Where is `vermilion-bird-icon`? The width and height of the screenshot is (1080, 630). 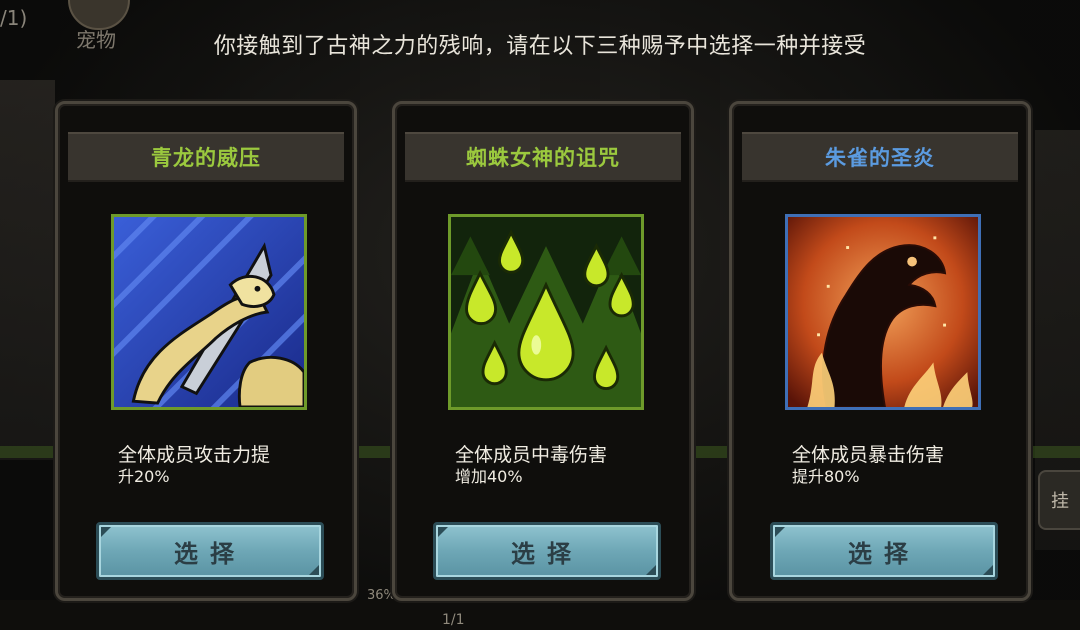 vermilion-bird-icon is located at coordinates (883, 312).